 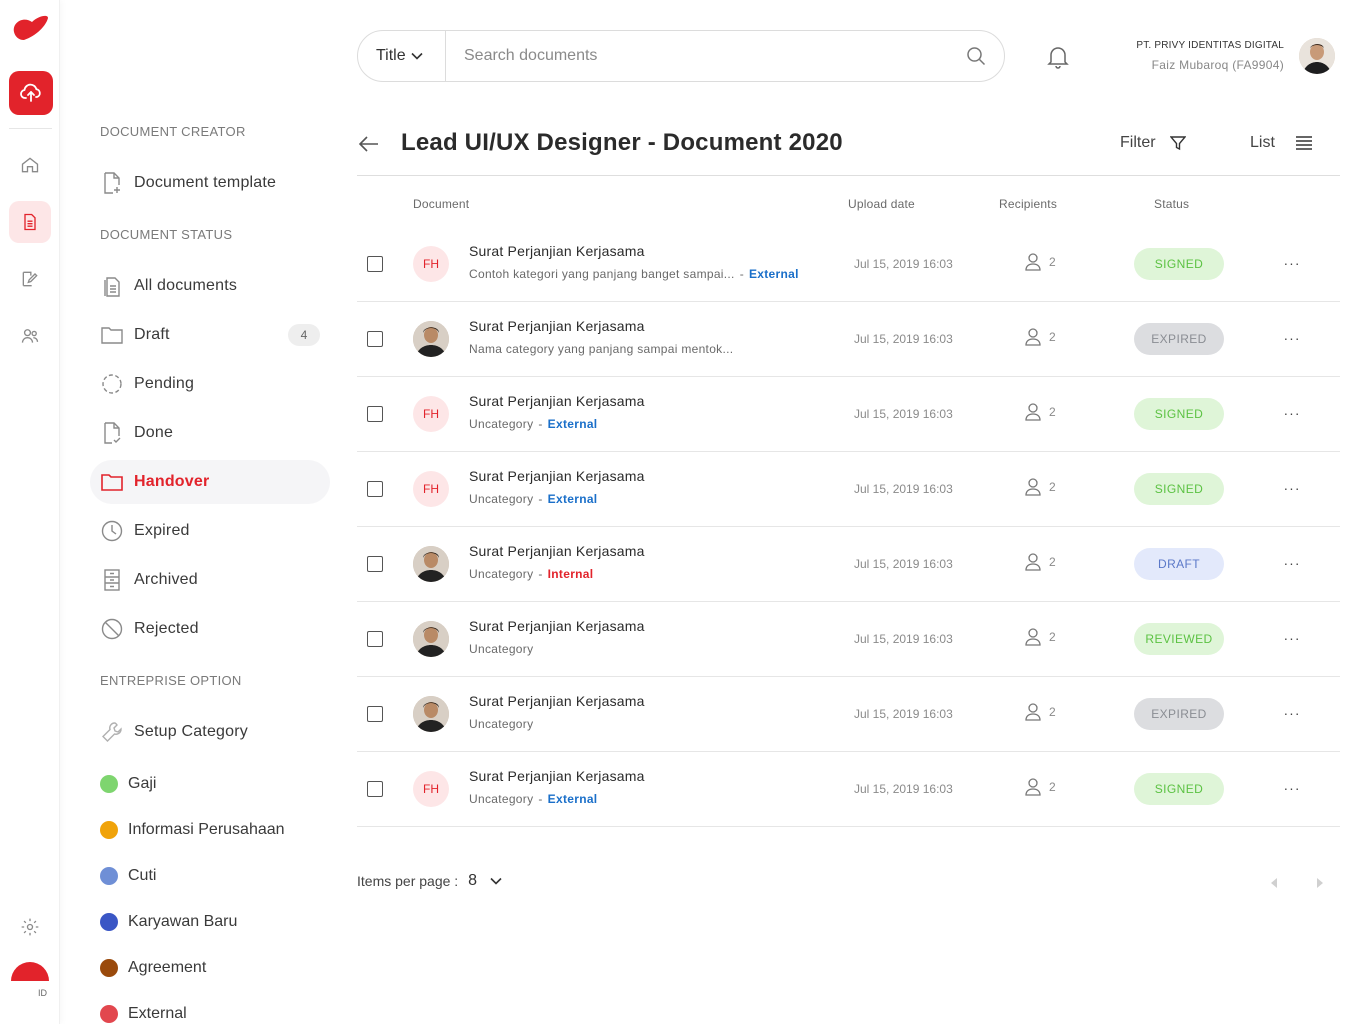 What do you see at coordinates (571, 574) in the screenshot?
I see `doc-tag: Internal` at bounding box center [571, 574].